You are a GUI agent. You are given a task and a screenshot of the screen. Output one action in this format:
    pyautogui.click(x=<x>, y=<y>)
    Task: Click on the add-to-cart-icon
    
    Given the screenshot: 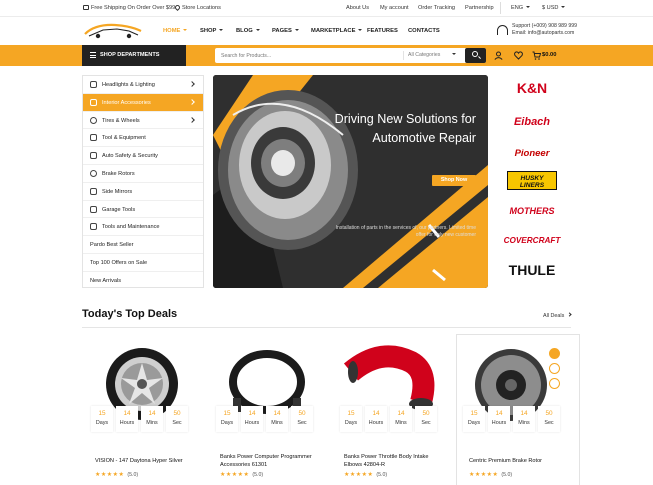 What is the action you would take?
    pyautogui.click(x=554, y=353)
    